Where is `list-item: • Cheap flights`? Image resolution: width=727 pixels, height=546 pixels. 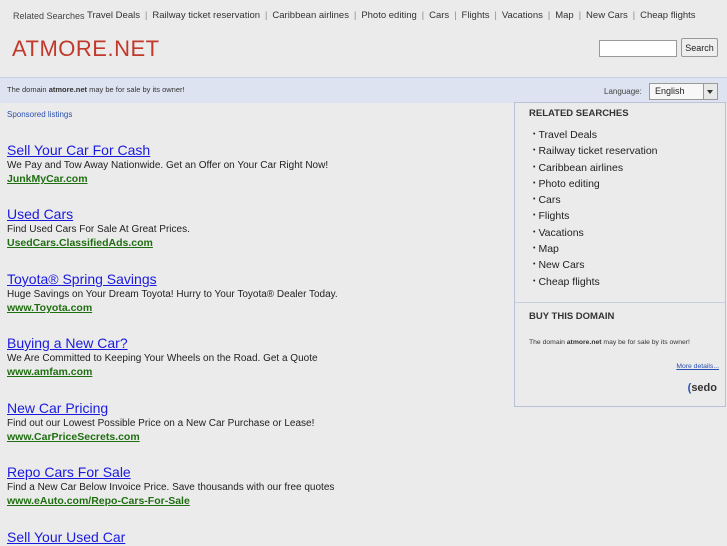
list-item: • Cheap flights is located at coordinates (595, 282).